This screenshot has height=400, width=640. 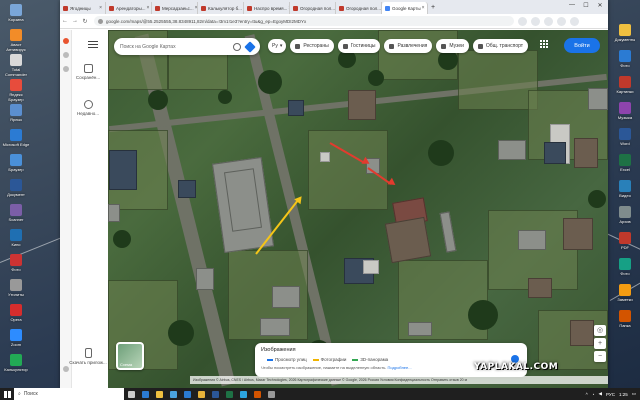 I want to click on chevron-up-icon: ^, so click(x=587, y=394).